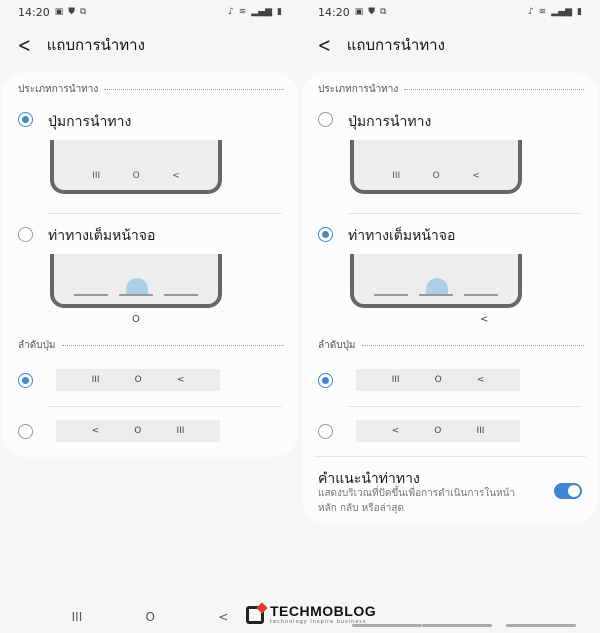 Image resolution: width=600 pixels, height=633 pixels. Describe the element at coordinates (323, 611) in the screenshot. I see `watermark-brand: TECHMOBLOG` at that location.